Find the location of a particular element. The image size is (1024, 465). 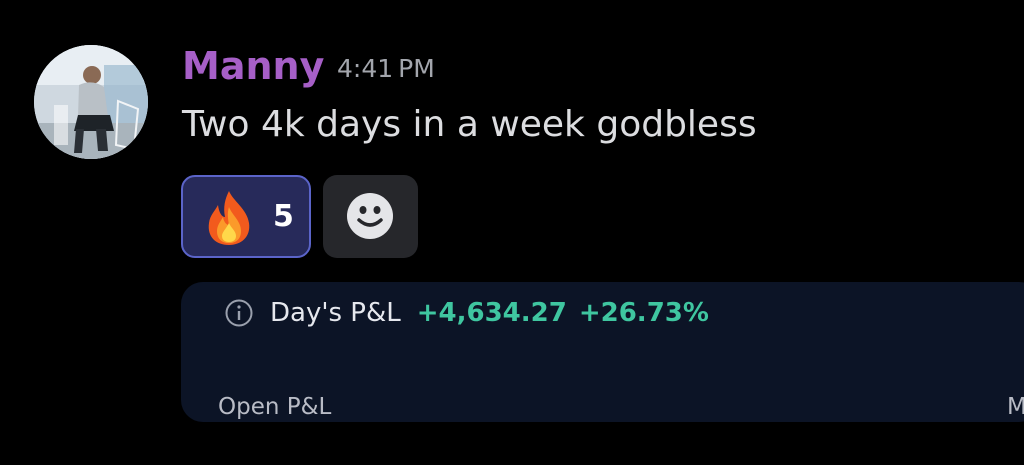

message-text: Two 4k days in a week godbless is located at coordinates (469, 124).